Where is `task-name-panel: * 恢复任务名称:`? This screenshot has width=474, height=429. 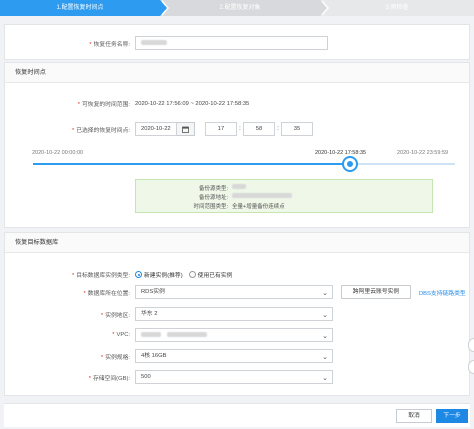 task-name-panel: * 恢复任务名称: is located at coordinates (237, 42).